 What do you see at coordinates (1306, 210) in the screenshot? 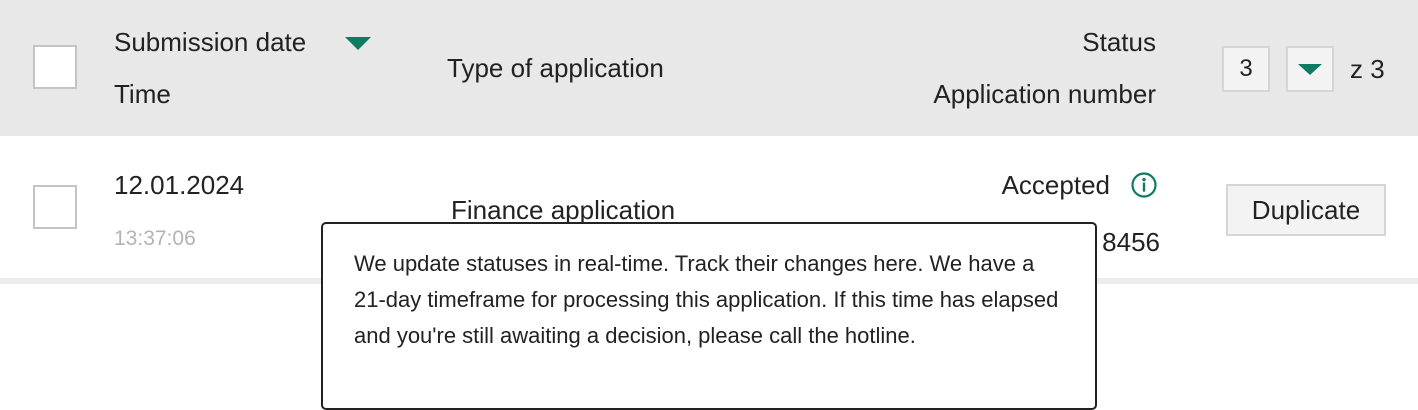
I see `duplicate-button: Duplicate` at bounding box center [1306, 210].